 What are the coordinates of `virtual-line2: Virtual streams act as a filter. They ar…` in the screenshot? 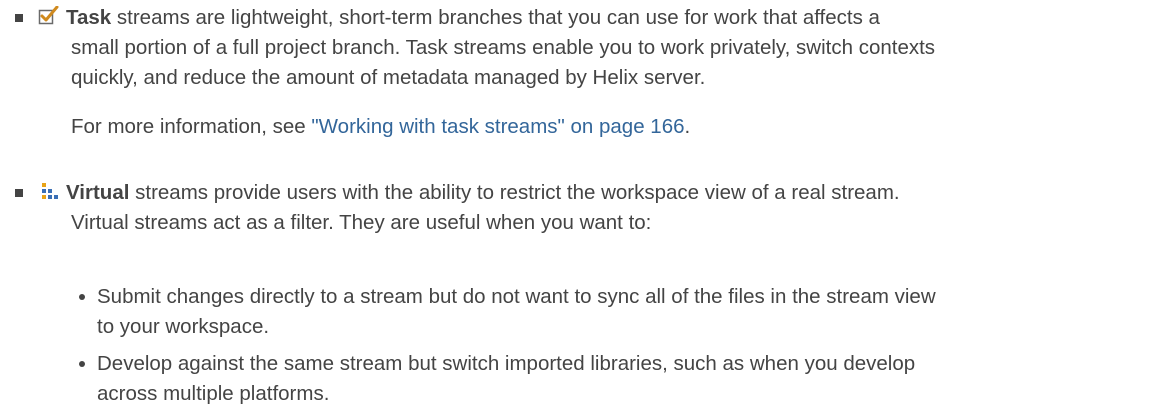 It's located at (361, 222).